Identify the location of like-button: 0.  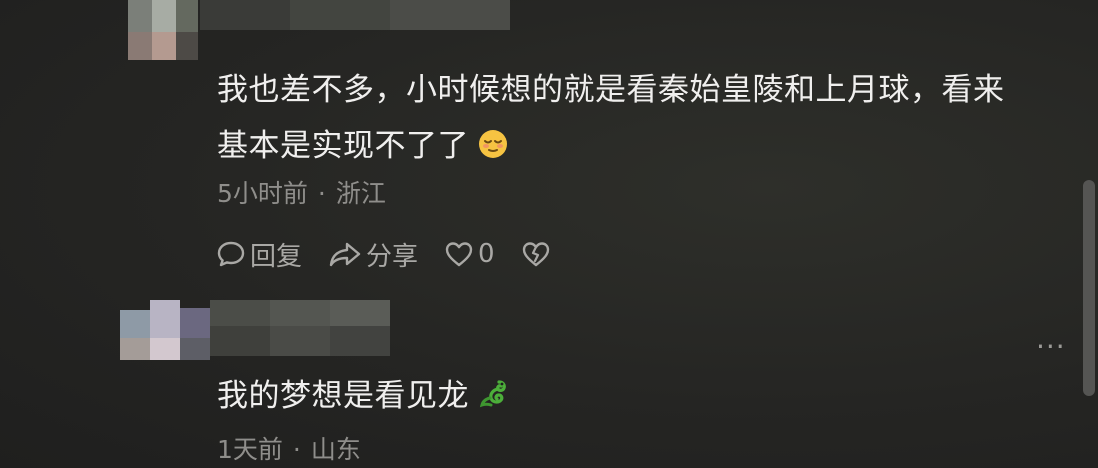
(469, 254).